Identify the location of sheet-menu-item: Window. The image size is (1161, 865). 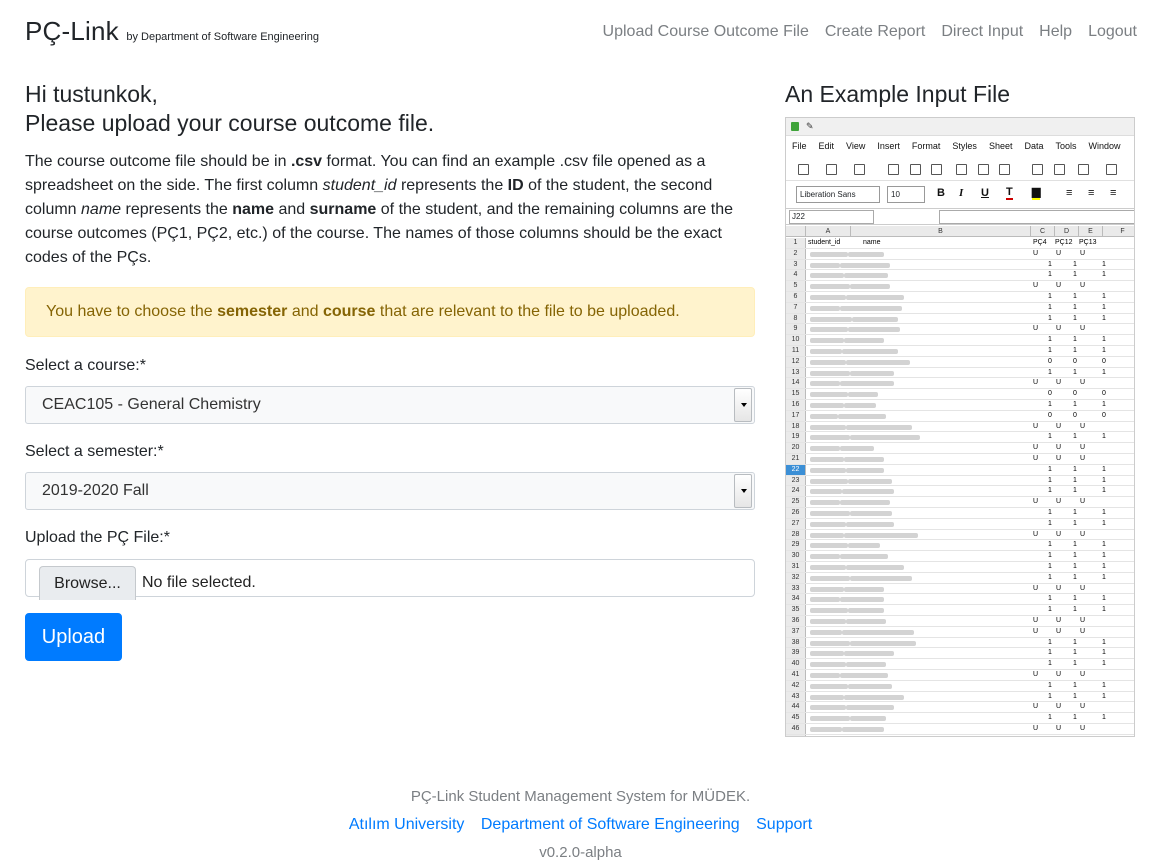
(1104, 146).